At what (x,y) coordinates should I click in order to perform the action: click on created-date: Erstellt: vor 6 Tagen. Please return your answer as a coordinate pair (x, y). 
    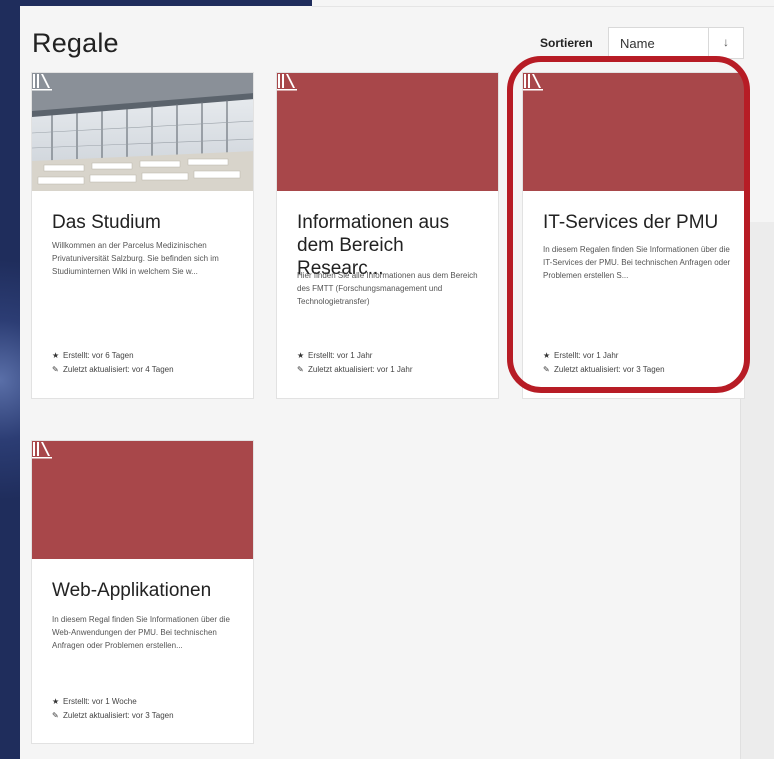
    Looking at the image, I should click on (98, 355).